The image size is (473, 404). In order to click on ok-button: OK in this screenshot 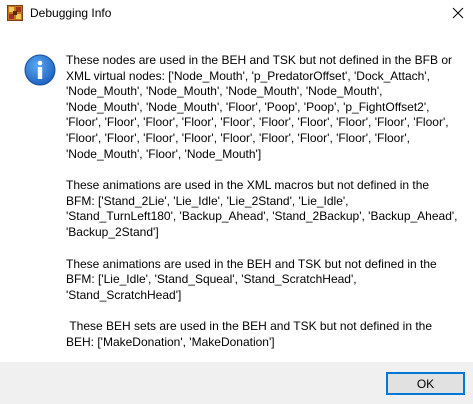, I will do `click(425, 383)`.